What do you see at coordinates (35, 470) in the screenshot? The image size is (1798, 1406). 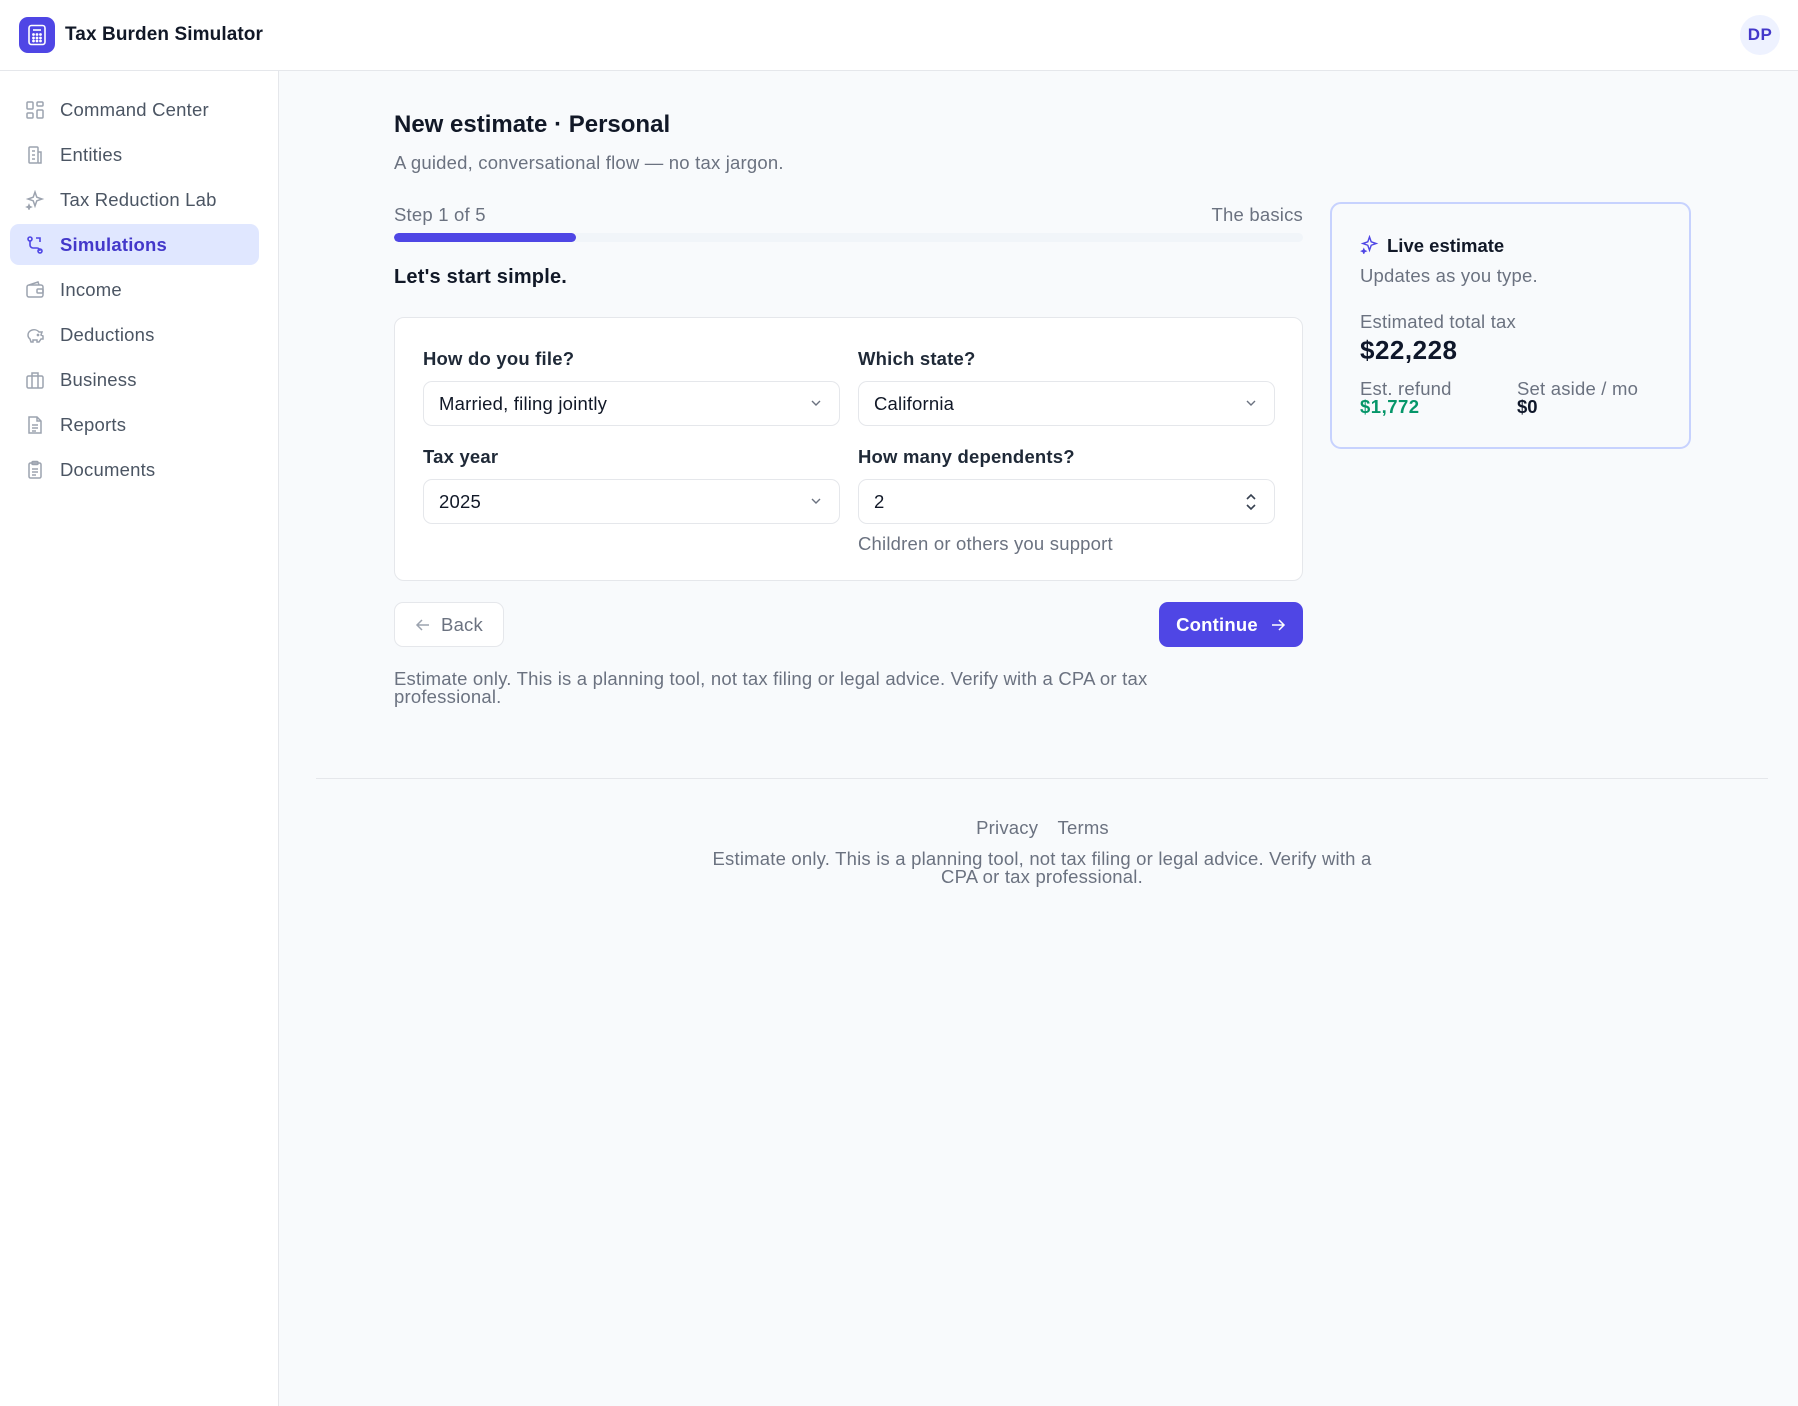 I see `clipboard-icon` at bounding box center [35, 470].